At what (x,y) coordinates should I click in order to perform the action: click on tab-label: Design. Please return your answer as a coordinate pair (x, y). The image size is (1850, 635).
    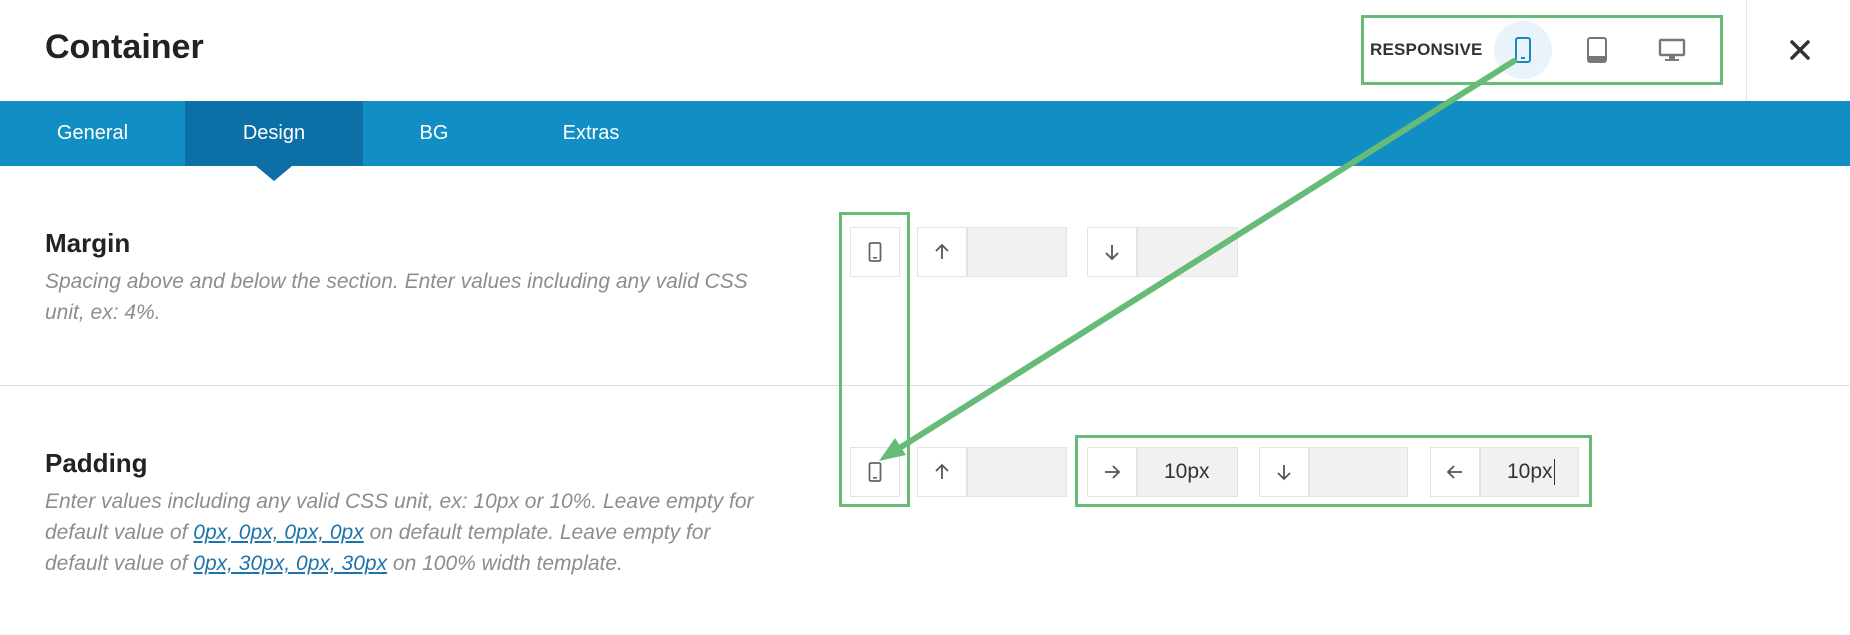
    Looking at the image, I should click on (274, 133).